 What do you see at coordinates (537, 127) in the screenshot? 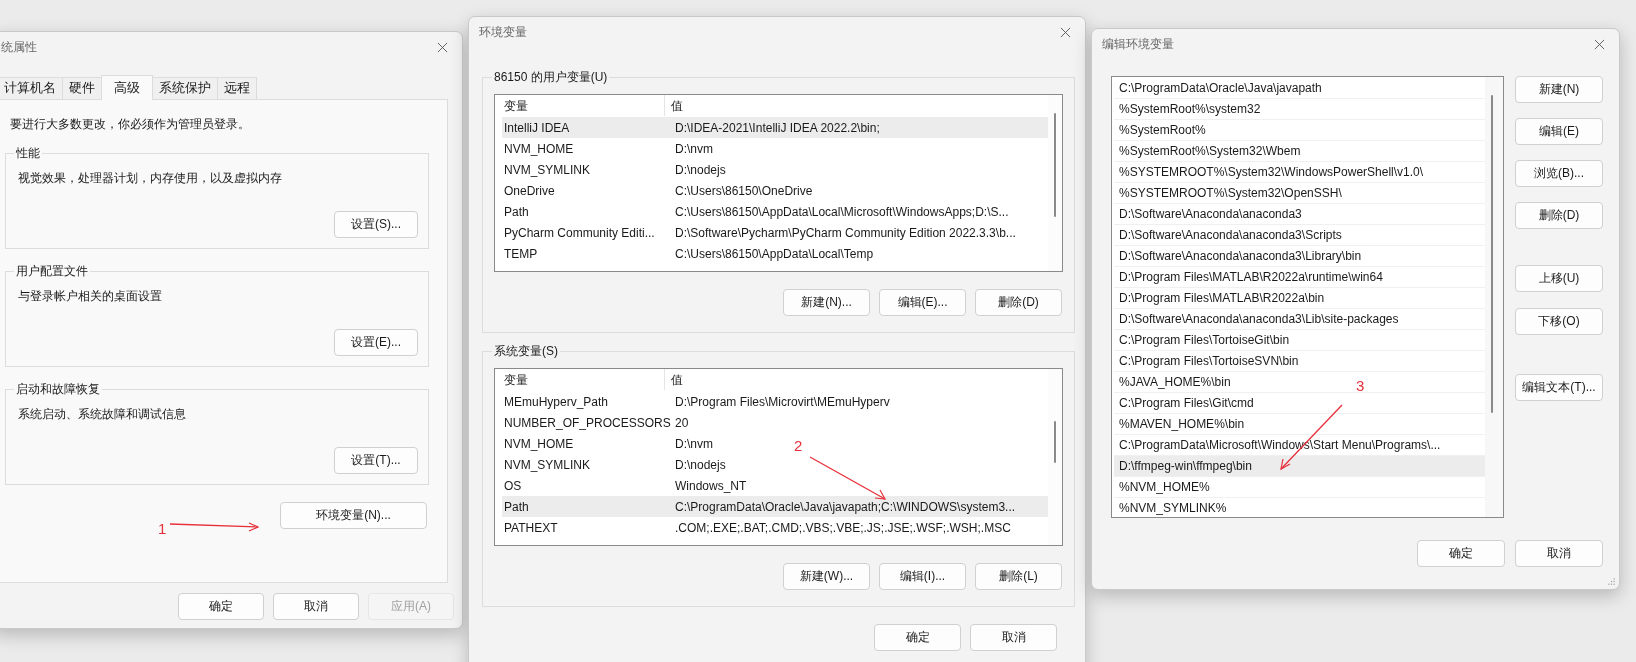
I see `table-cell-text: IntelliJ IDEA` at bounding box center [537, 127].